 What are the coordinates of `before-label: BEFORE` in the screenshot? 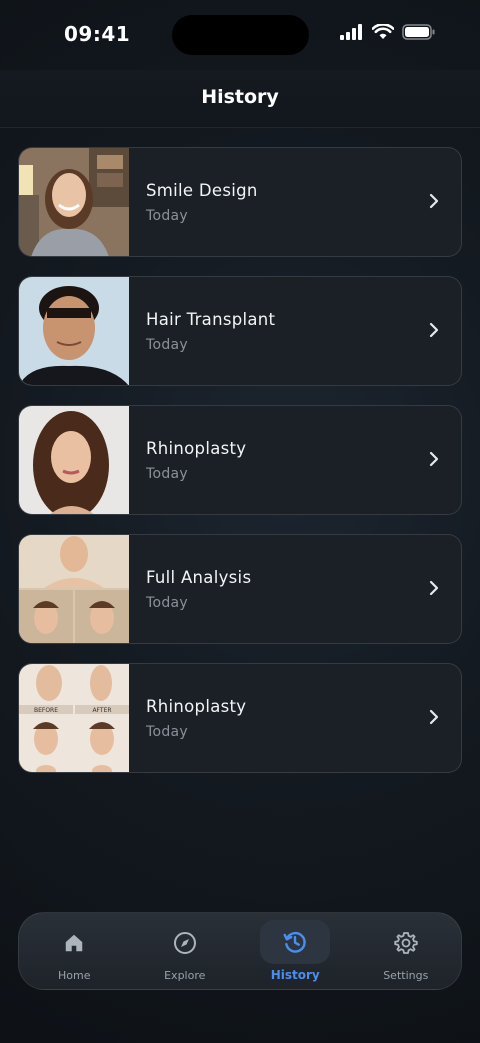 It's located at (46, 710).